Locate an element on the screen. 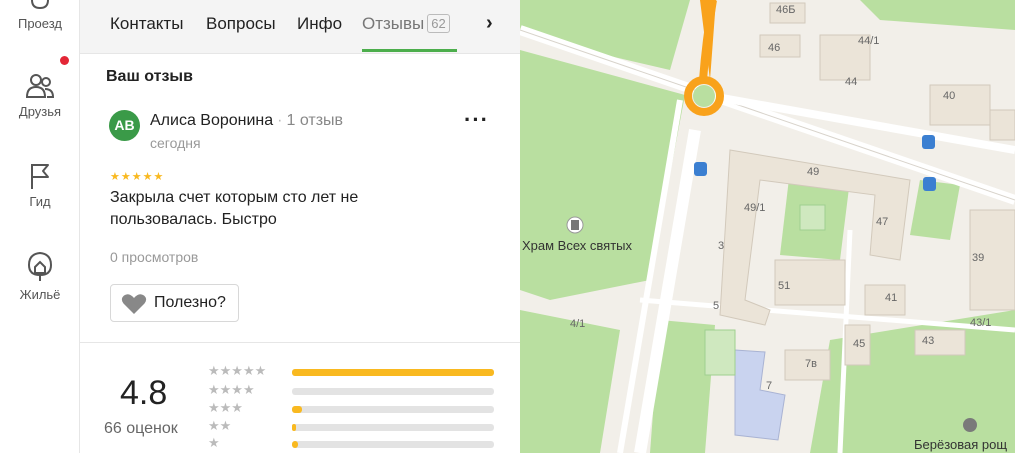 The width and height of the screenshot is (1015, 453). notification-dot is located at coordinates (64, 60).